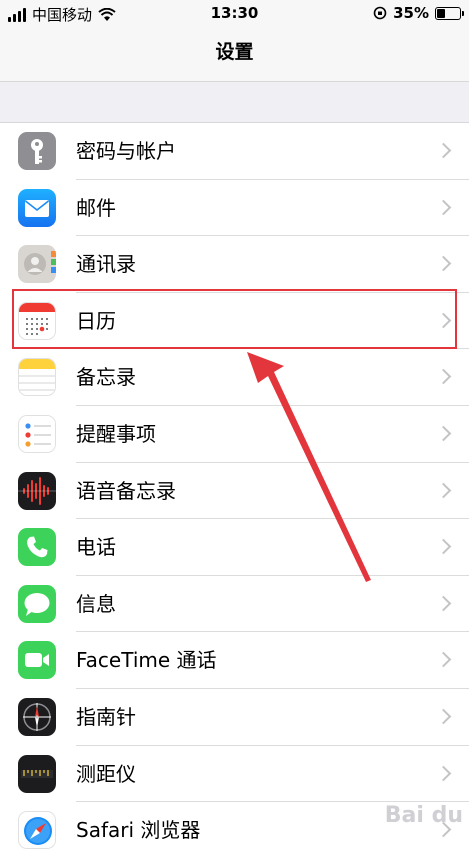 Image resolution: width=469 pixels, height=859 pixels. What do you see at coordinates (423, 815) in the screenshot?
I see `watermark: Bai du` at bounding box center [423, 815].